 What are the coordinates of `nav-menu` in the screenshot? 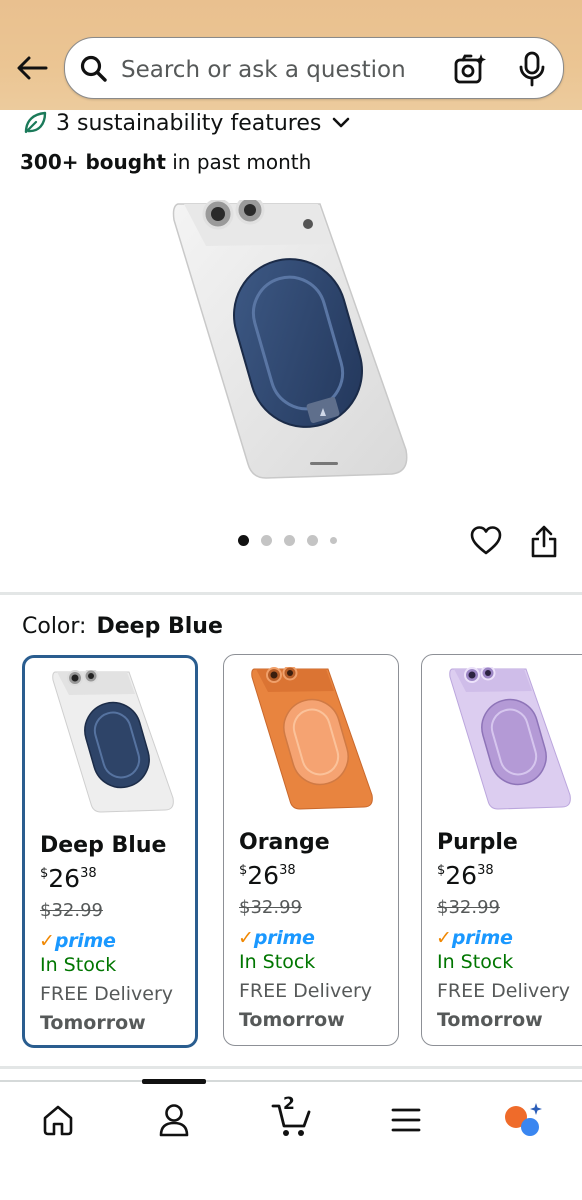 It's located at (406, 1120).